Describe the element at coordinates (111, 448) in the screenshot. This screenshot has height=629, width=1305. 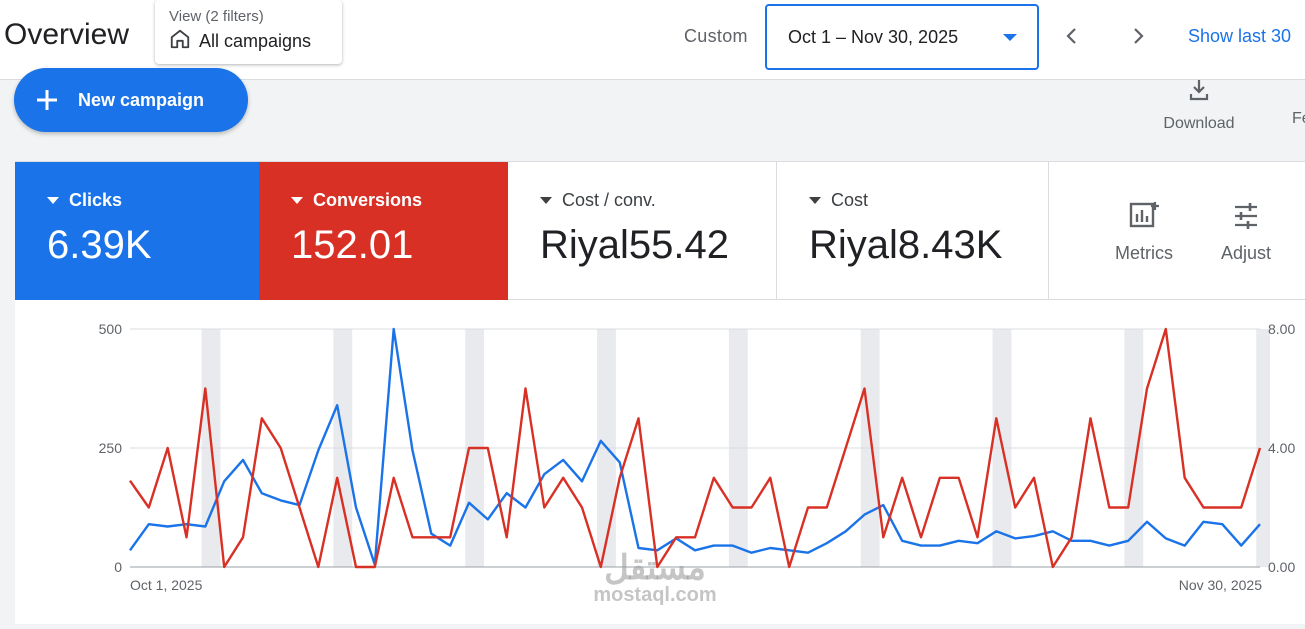
I see `left-axis-tick: 250` at that location.